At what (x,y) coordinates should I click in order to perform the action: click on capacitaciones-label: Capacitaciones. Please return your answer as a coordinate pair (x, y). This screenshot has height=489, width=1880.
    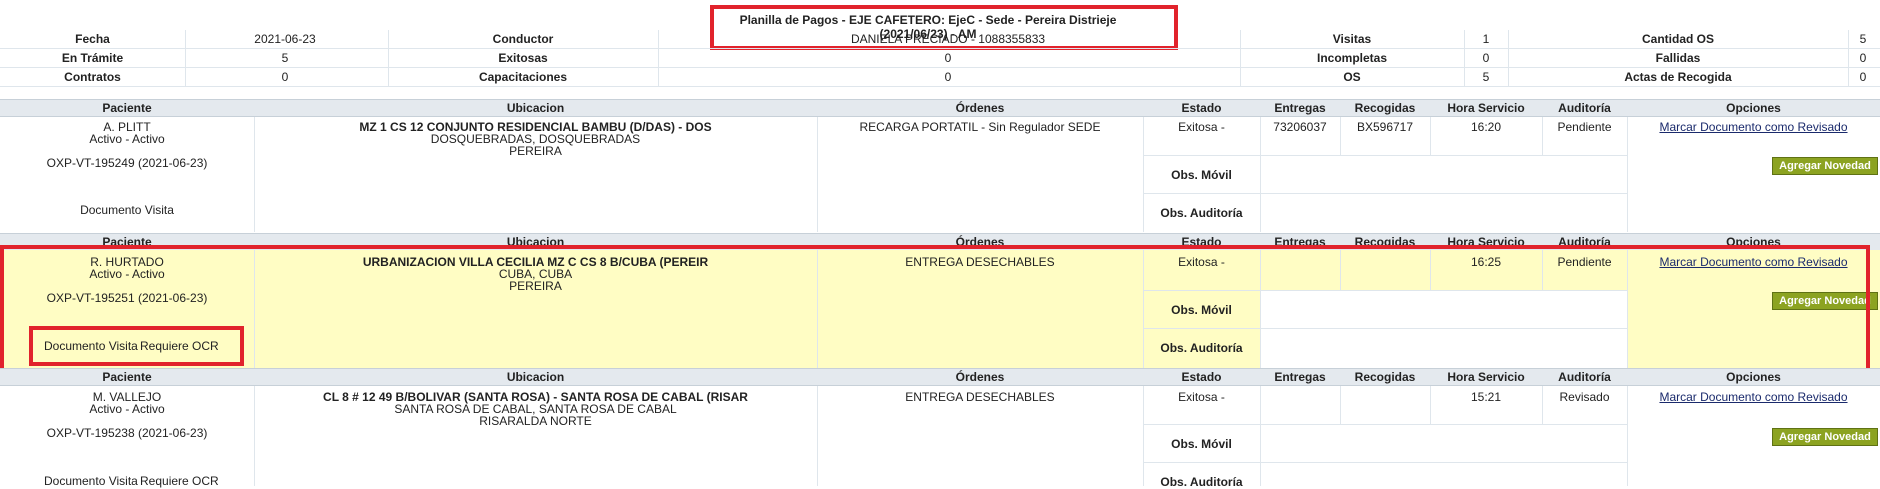
    Looking at the image, I should click on (523, 77).